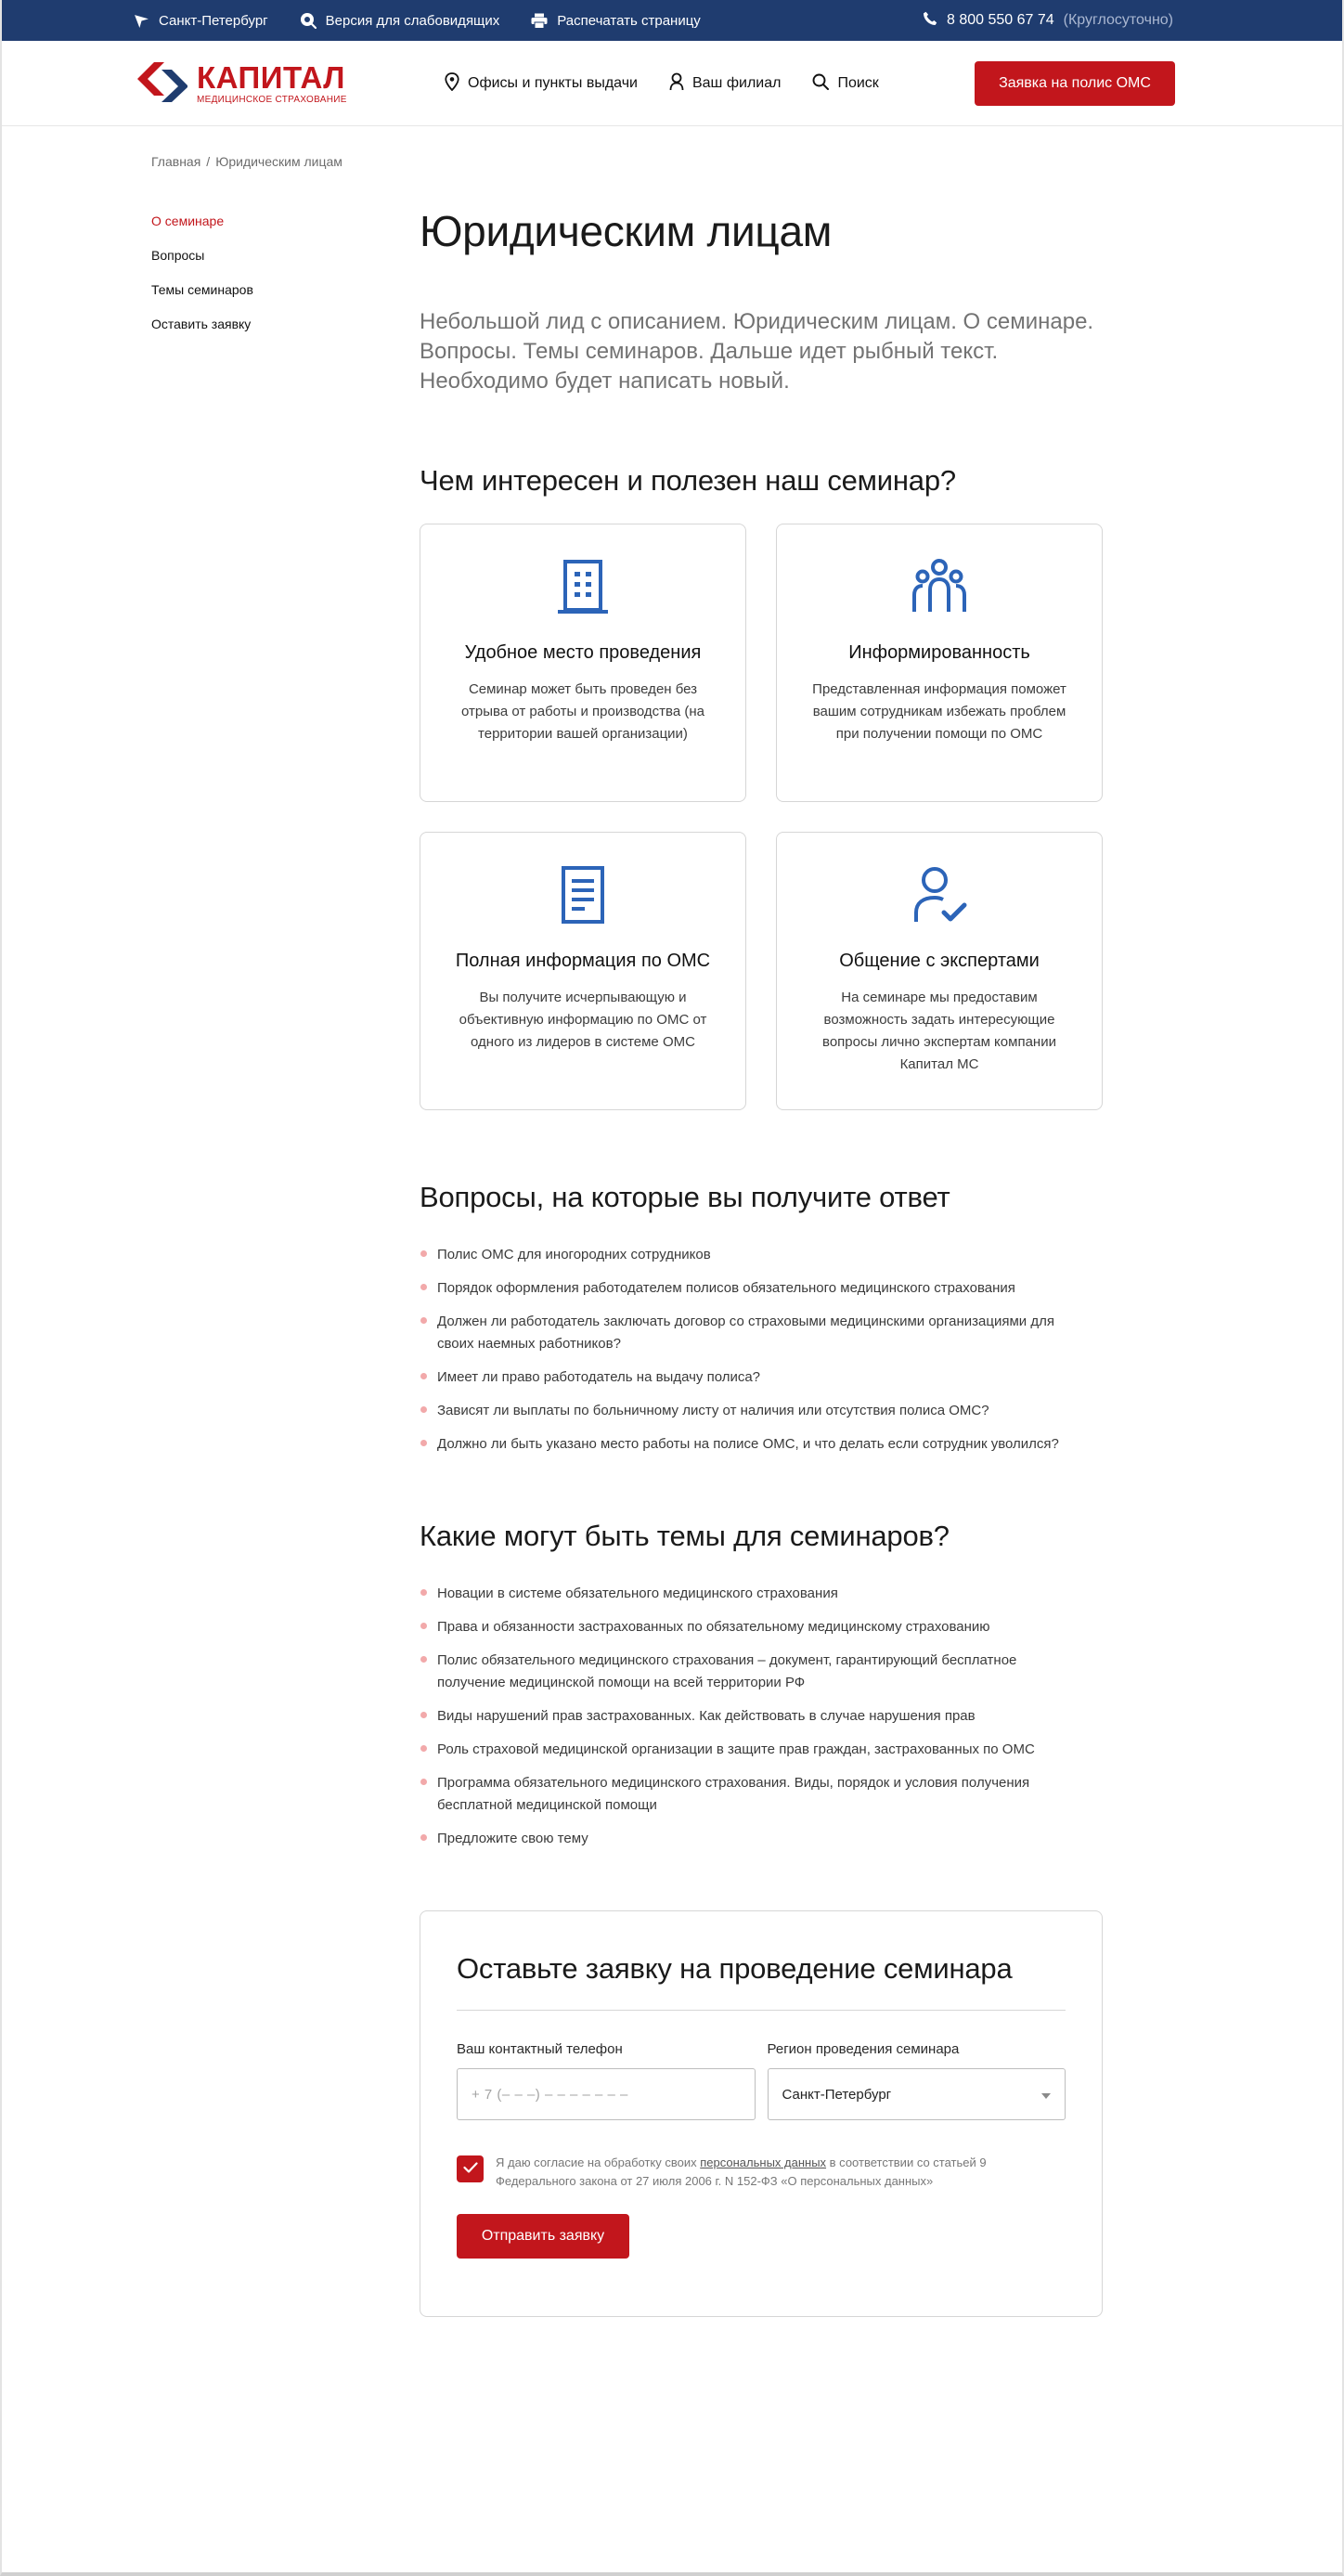 The width and height of the screenshot is (1344, 2576). I want to click on sidebar-item-about: О семинаре, so click(202, 221).